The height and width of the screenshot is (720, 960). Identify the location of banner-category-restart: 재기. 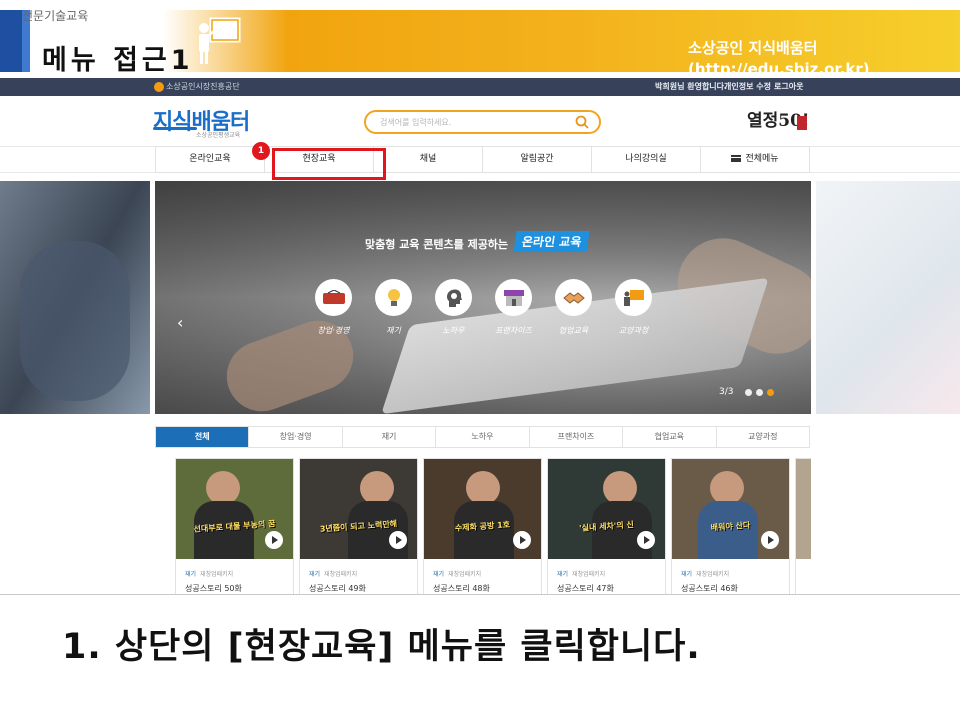
(393, 307).